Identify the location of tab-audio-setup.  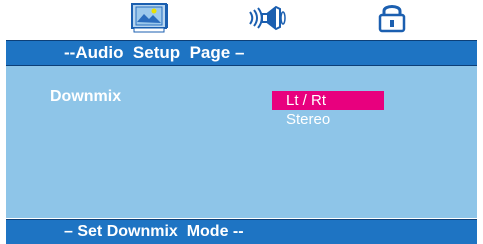
(268, 19).